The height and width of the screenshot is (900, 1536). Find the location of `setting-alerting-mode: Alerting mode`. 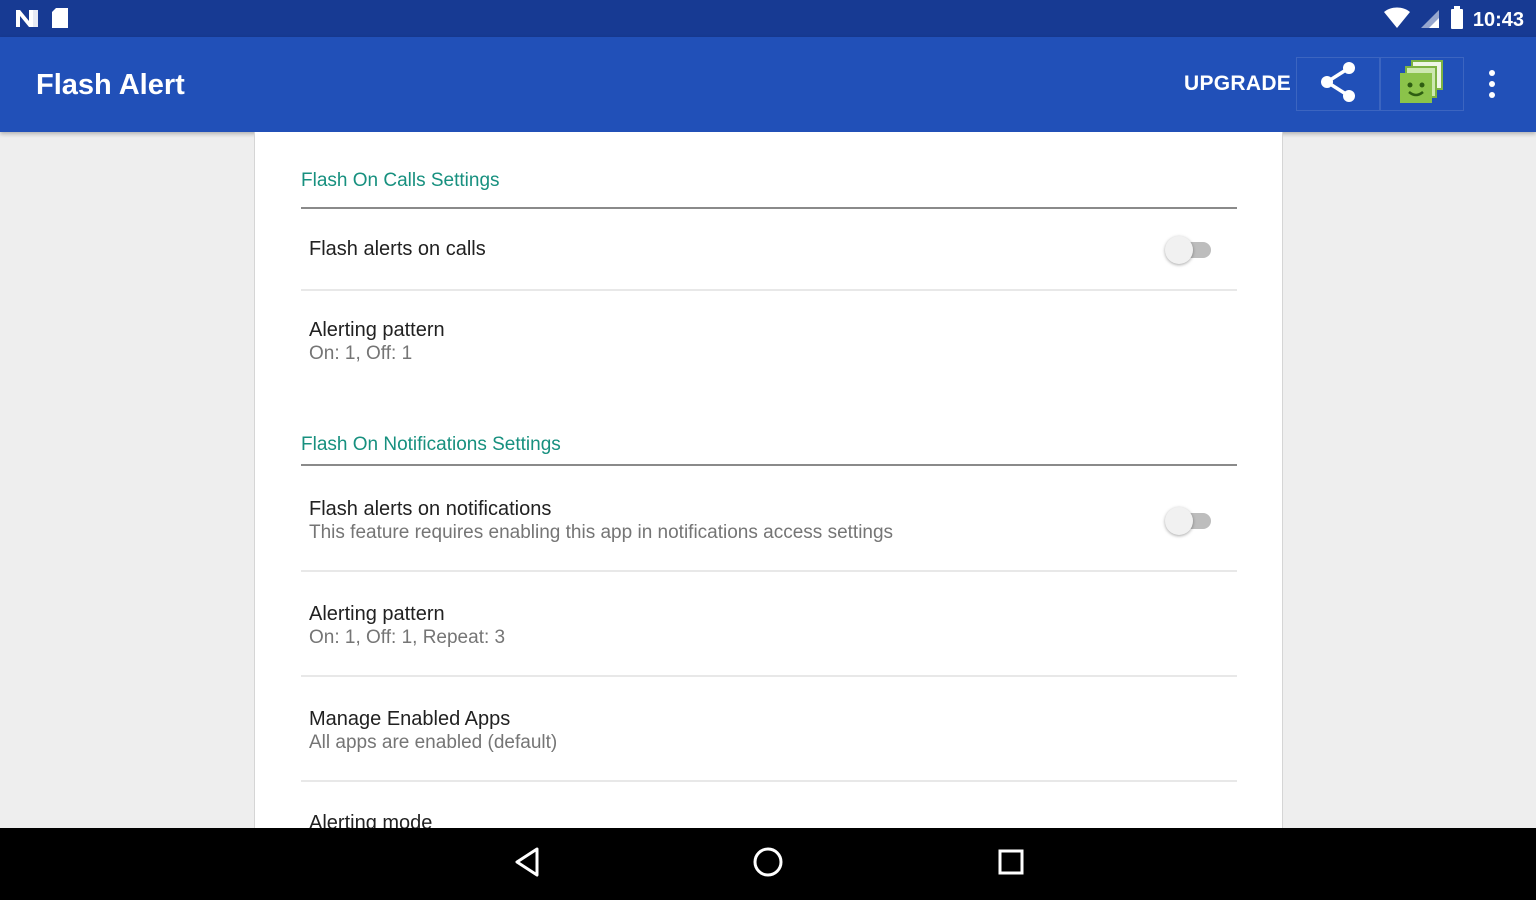

setting-alerting-mode: Alerting mode is located at coordinates (749, 819).